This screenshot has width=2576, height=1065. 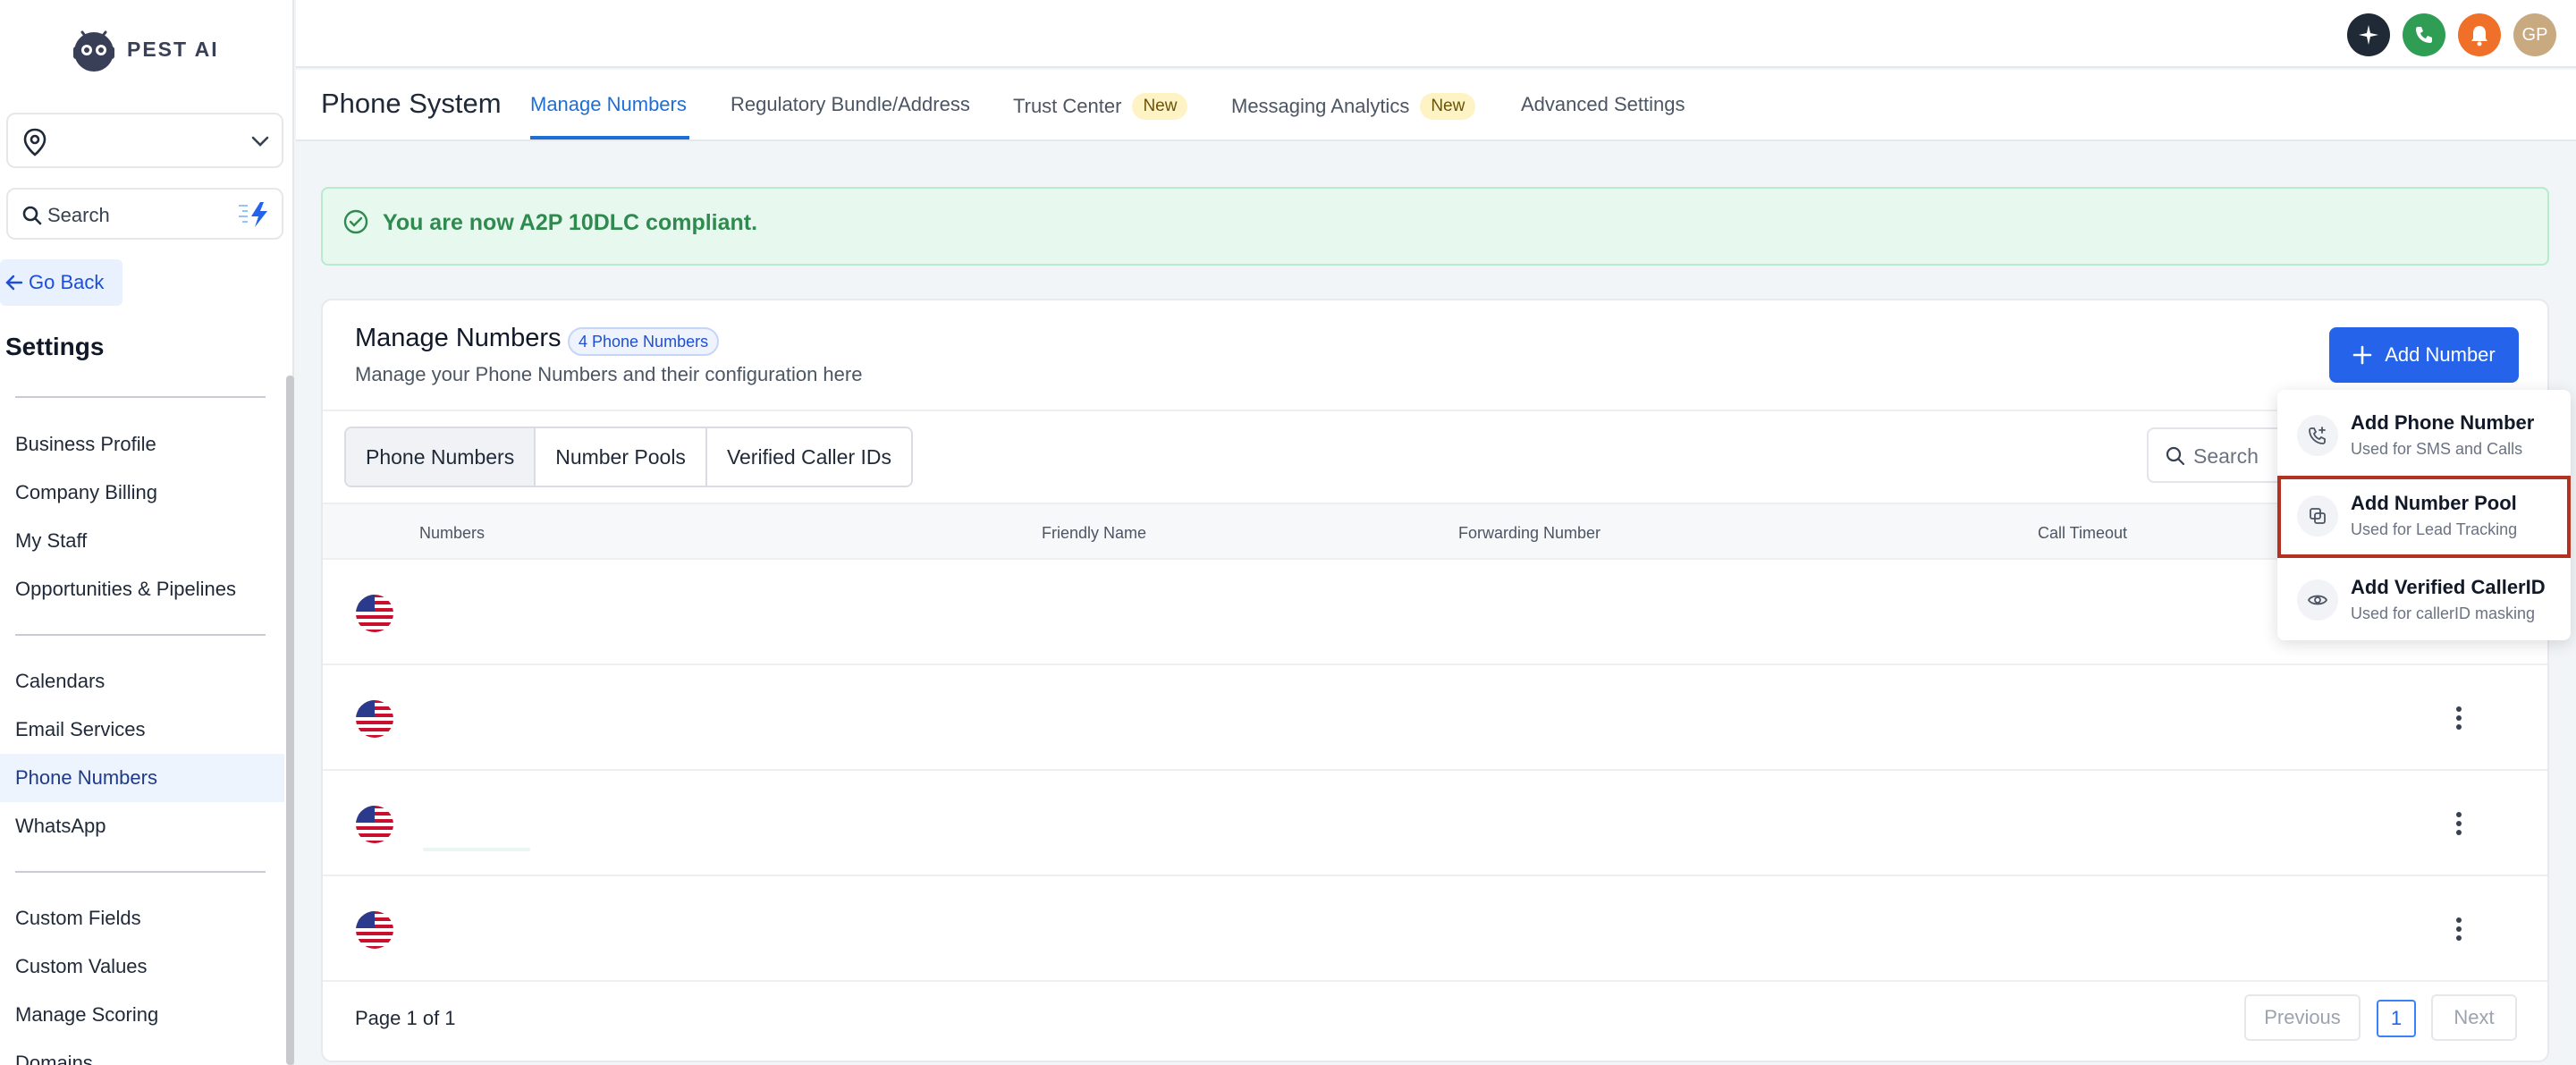 I want to click on menu-item-title: Add Phone Number, so click(x=2443, y=422).